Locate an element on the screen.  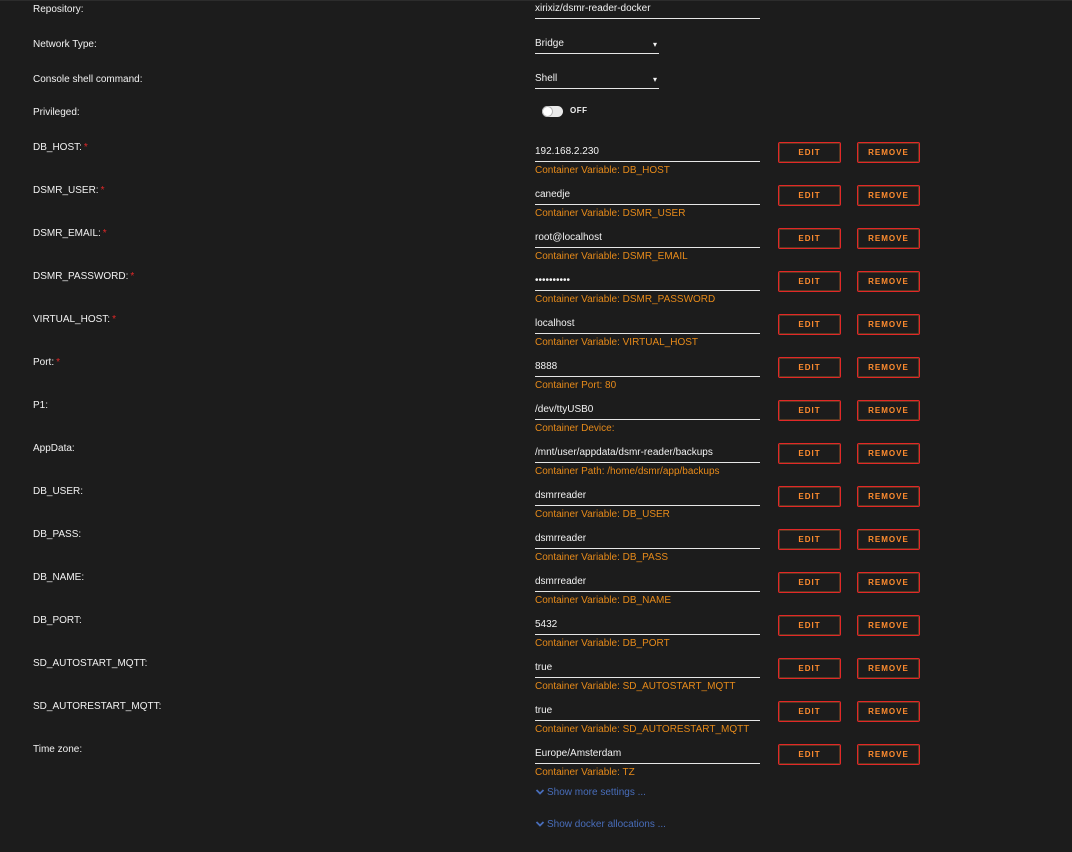
variable-input: /mnt/user/appdata/dsmr-reader/backups is located at coordinates (647, 454).